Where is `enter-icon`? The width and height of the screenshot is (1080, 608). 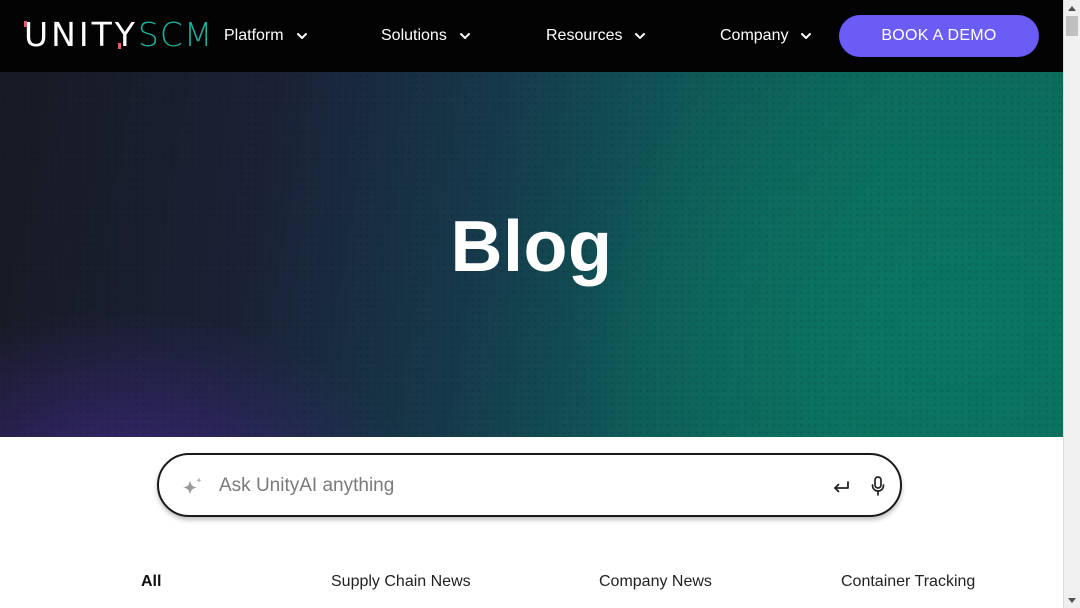
enter-icon is located at coordinates (841, 487).